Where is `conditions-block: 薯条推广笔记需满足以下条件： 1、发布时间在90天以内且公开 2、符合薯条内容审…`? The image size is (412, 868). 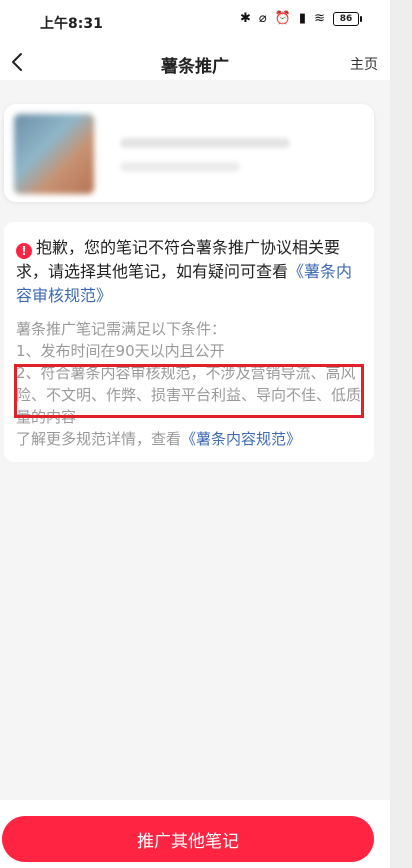 conditions-block: 薯条推广笔记需满足以下条件： 1、发布时间在90天以内且公开 2、符合薯条内容审… is located at coordinates (189, 384).